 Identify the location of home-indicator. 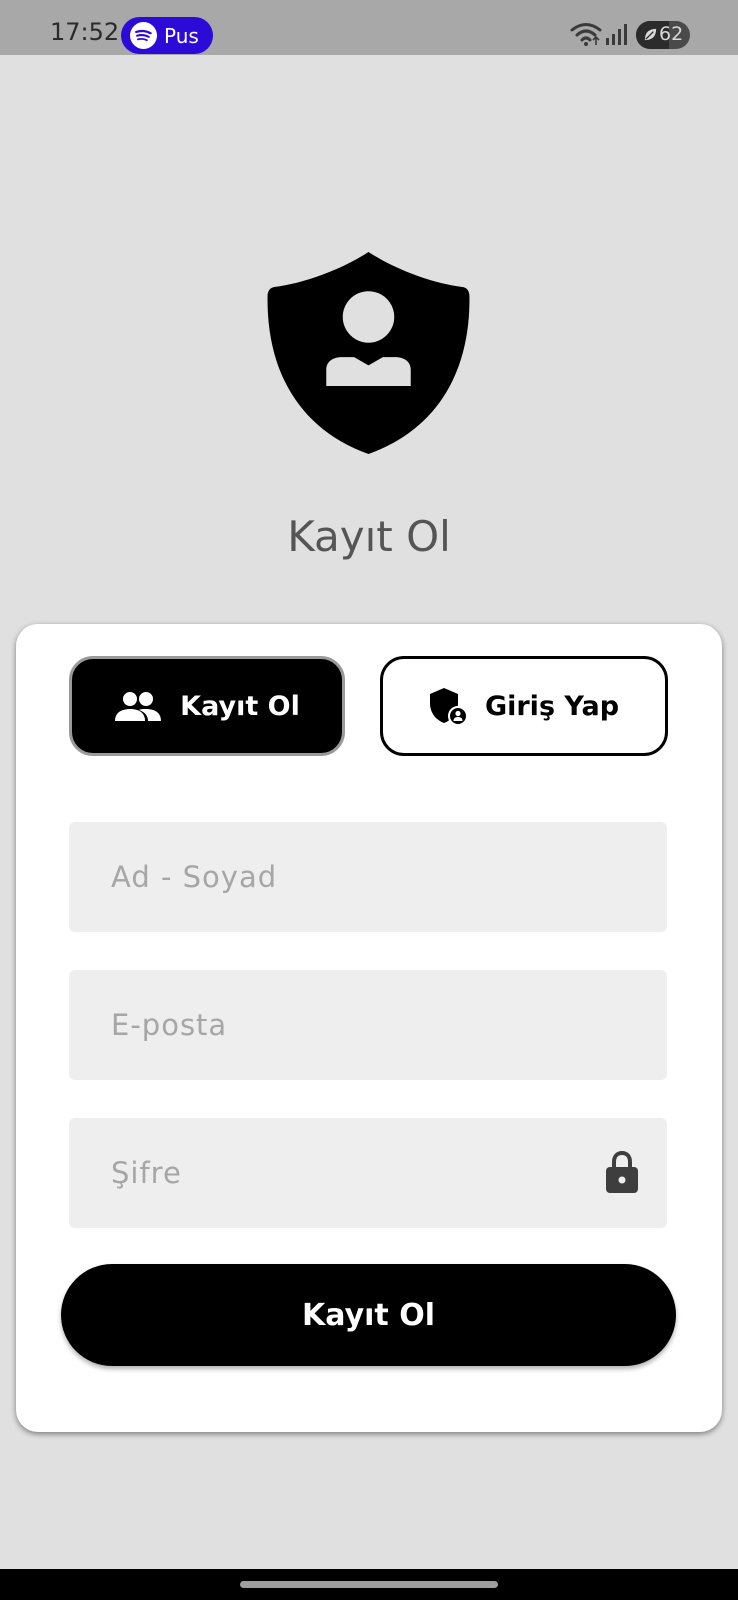
(369, 1584).